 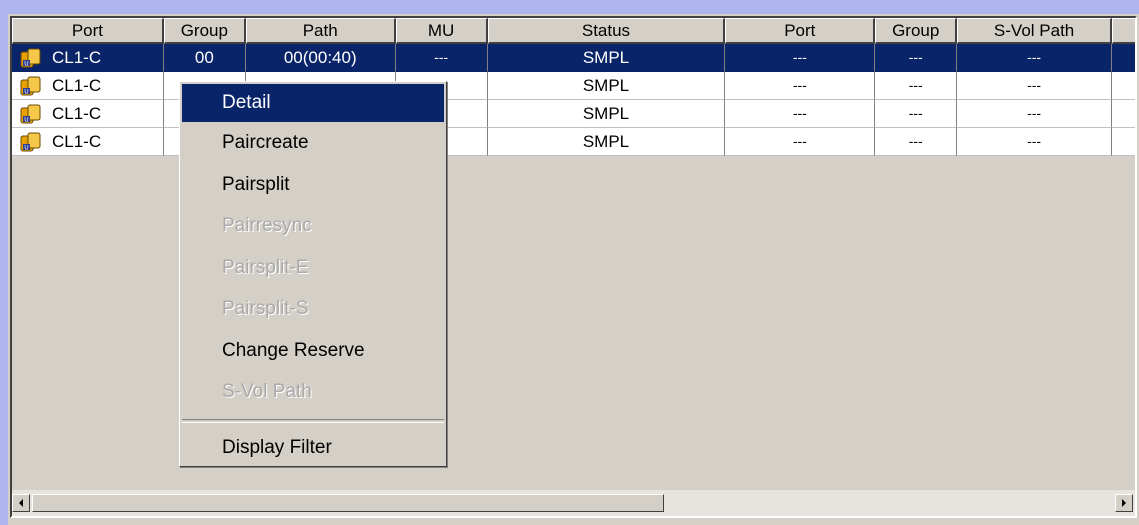 I want to click on column-header-svol: S-Vol Path, so click(x=1035, y=31).